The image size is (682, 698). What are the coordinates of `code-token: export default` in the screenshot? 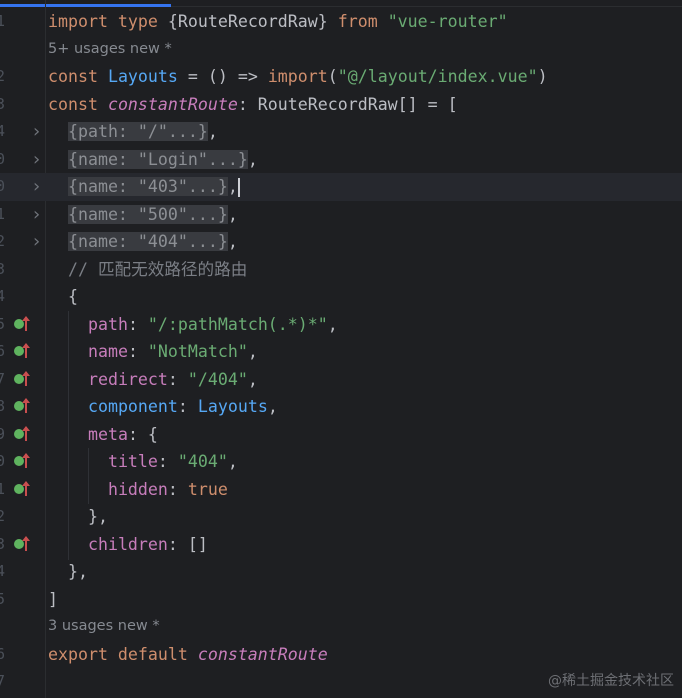 It's located at (123, 654).